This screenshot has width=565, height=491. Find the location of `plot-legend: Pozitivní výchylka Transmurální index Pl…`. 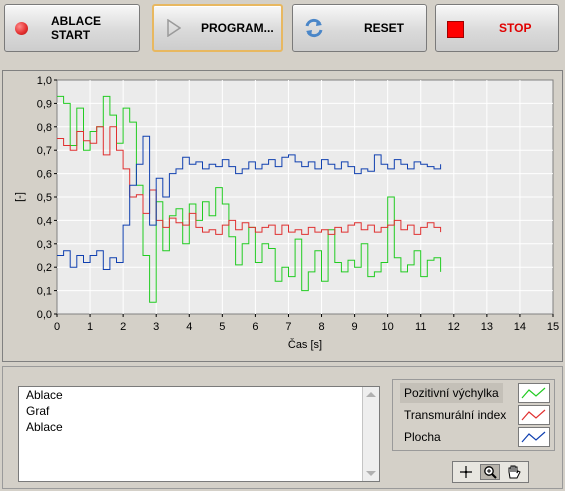

plot-legend: Pozitivní výchylka Transmurální index Pl… is located at coordinates (473, 415).